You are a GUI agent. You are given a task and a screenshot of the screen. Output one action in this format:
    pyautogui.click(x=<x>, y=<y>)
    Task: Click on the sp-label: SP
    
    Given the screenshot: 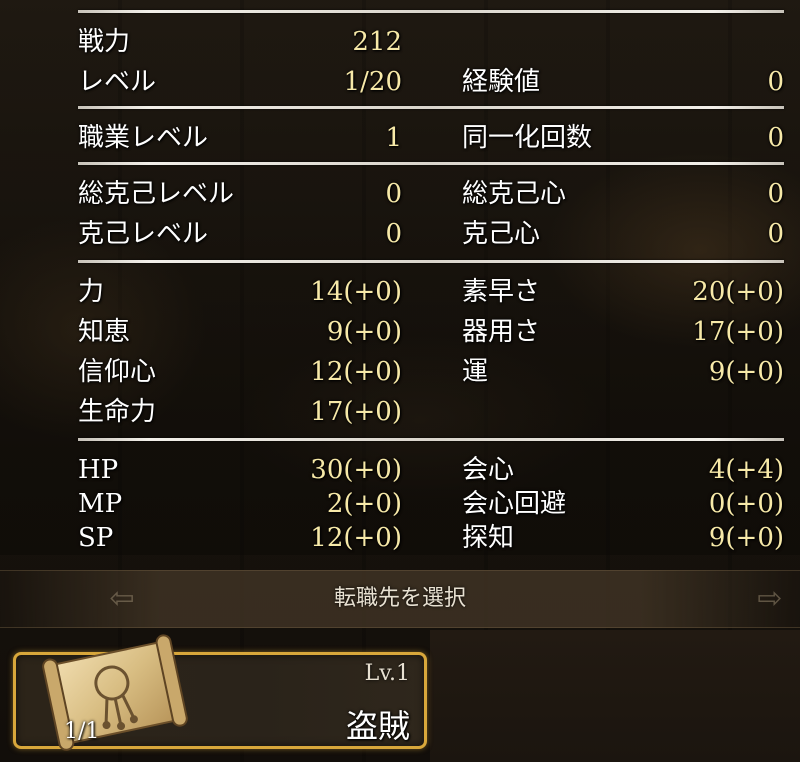 What is the action you would take?
    pyautogui.click(x=96, y=538)
    